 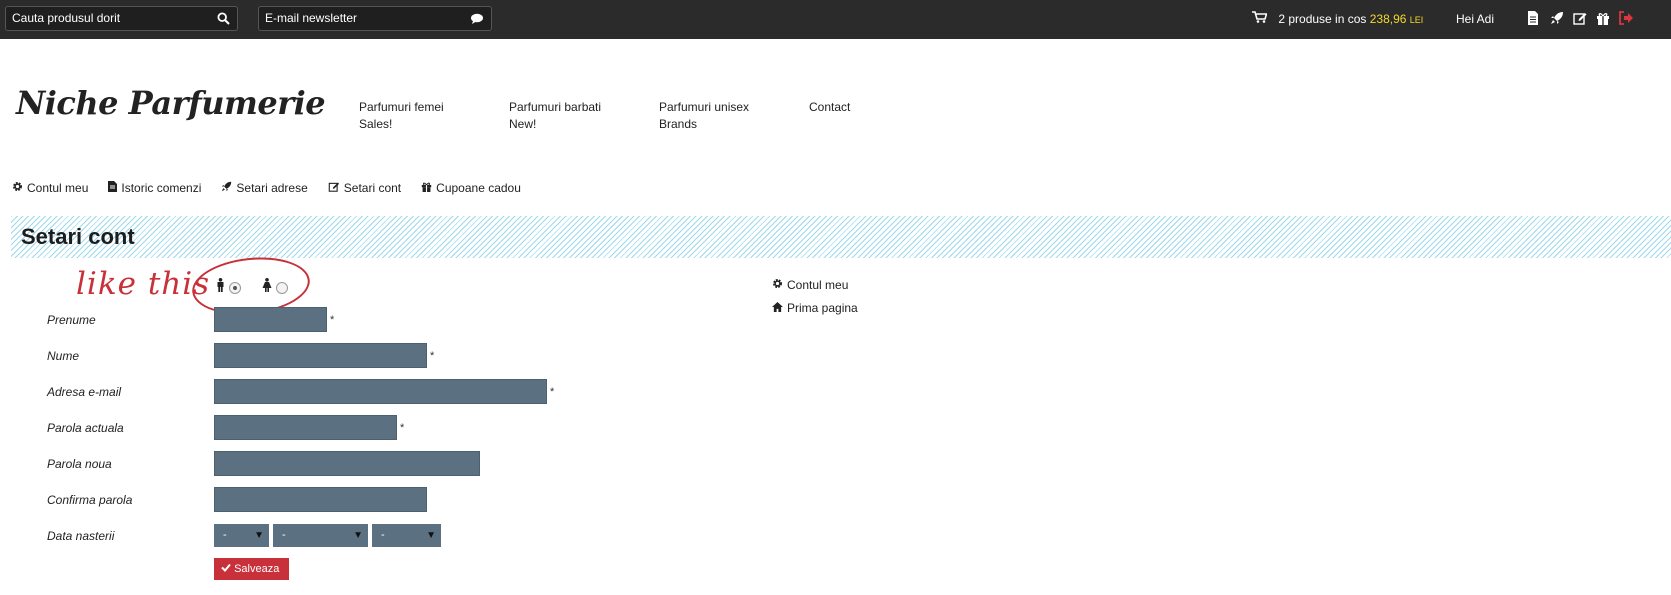 I want to click on account-menu-label: Setari cont, so click(x=372, y=188).